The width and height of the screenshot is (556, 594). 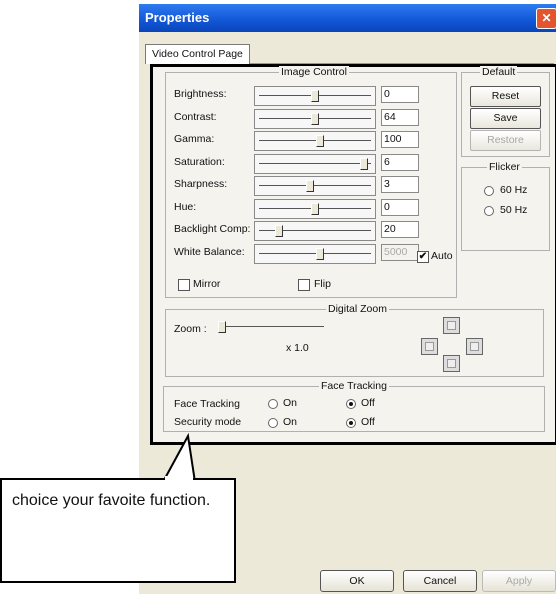 What do you see at coordinates (111, 500) in the screenshot?
I see `callout-text: choice your favoite function.` at bounding box center [111, 500].